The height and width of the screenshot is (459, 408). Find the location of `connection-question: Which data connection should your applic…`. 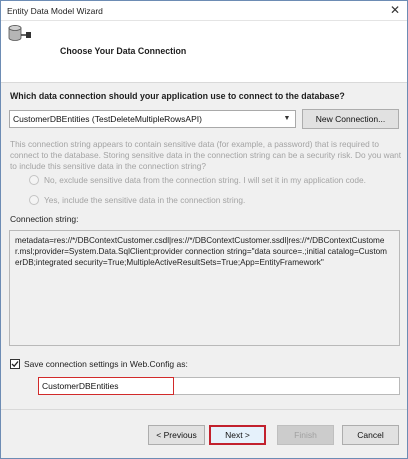

connection-question: Which data connection should your applic… is located at coordinates (177, 96).